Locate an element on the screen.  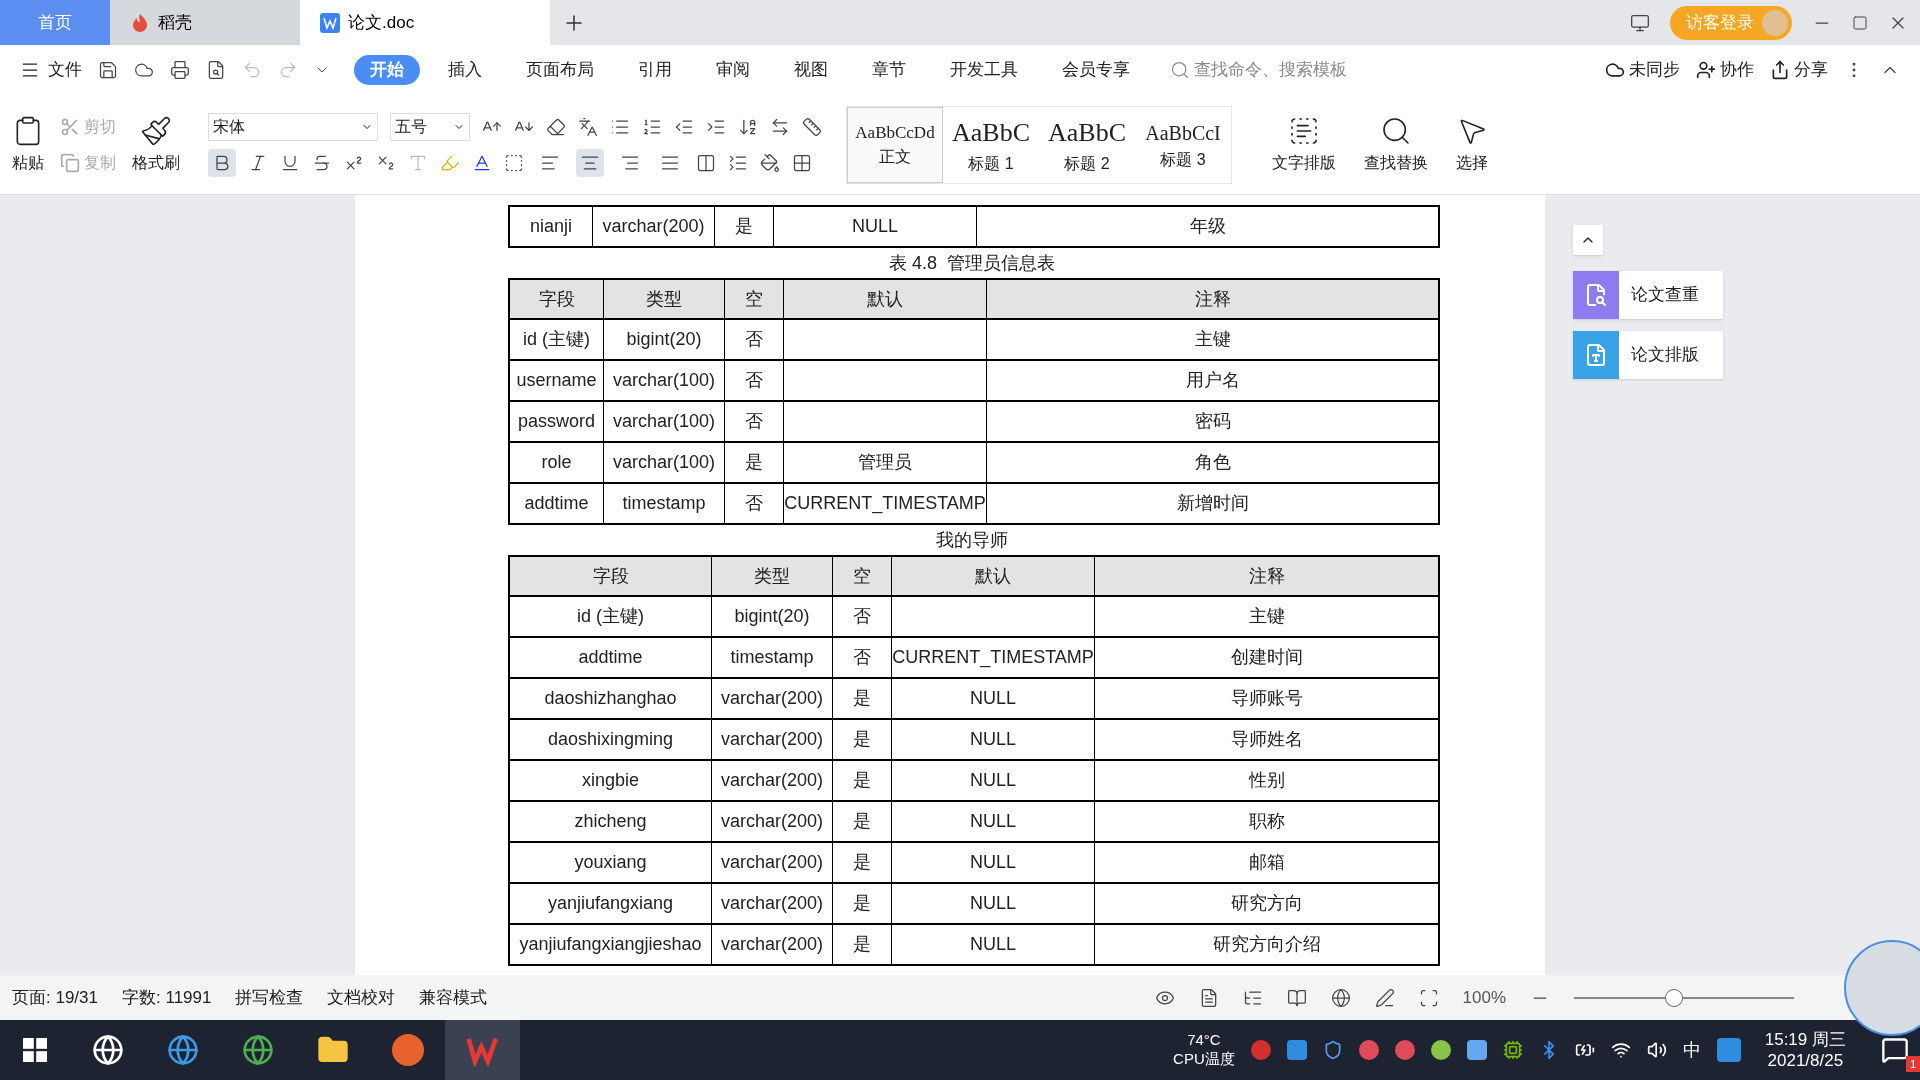
ribbon-tab: 插入 is located at coordinates (465, 70).